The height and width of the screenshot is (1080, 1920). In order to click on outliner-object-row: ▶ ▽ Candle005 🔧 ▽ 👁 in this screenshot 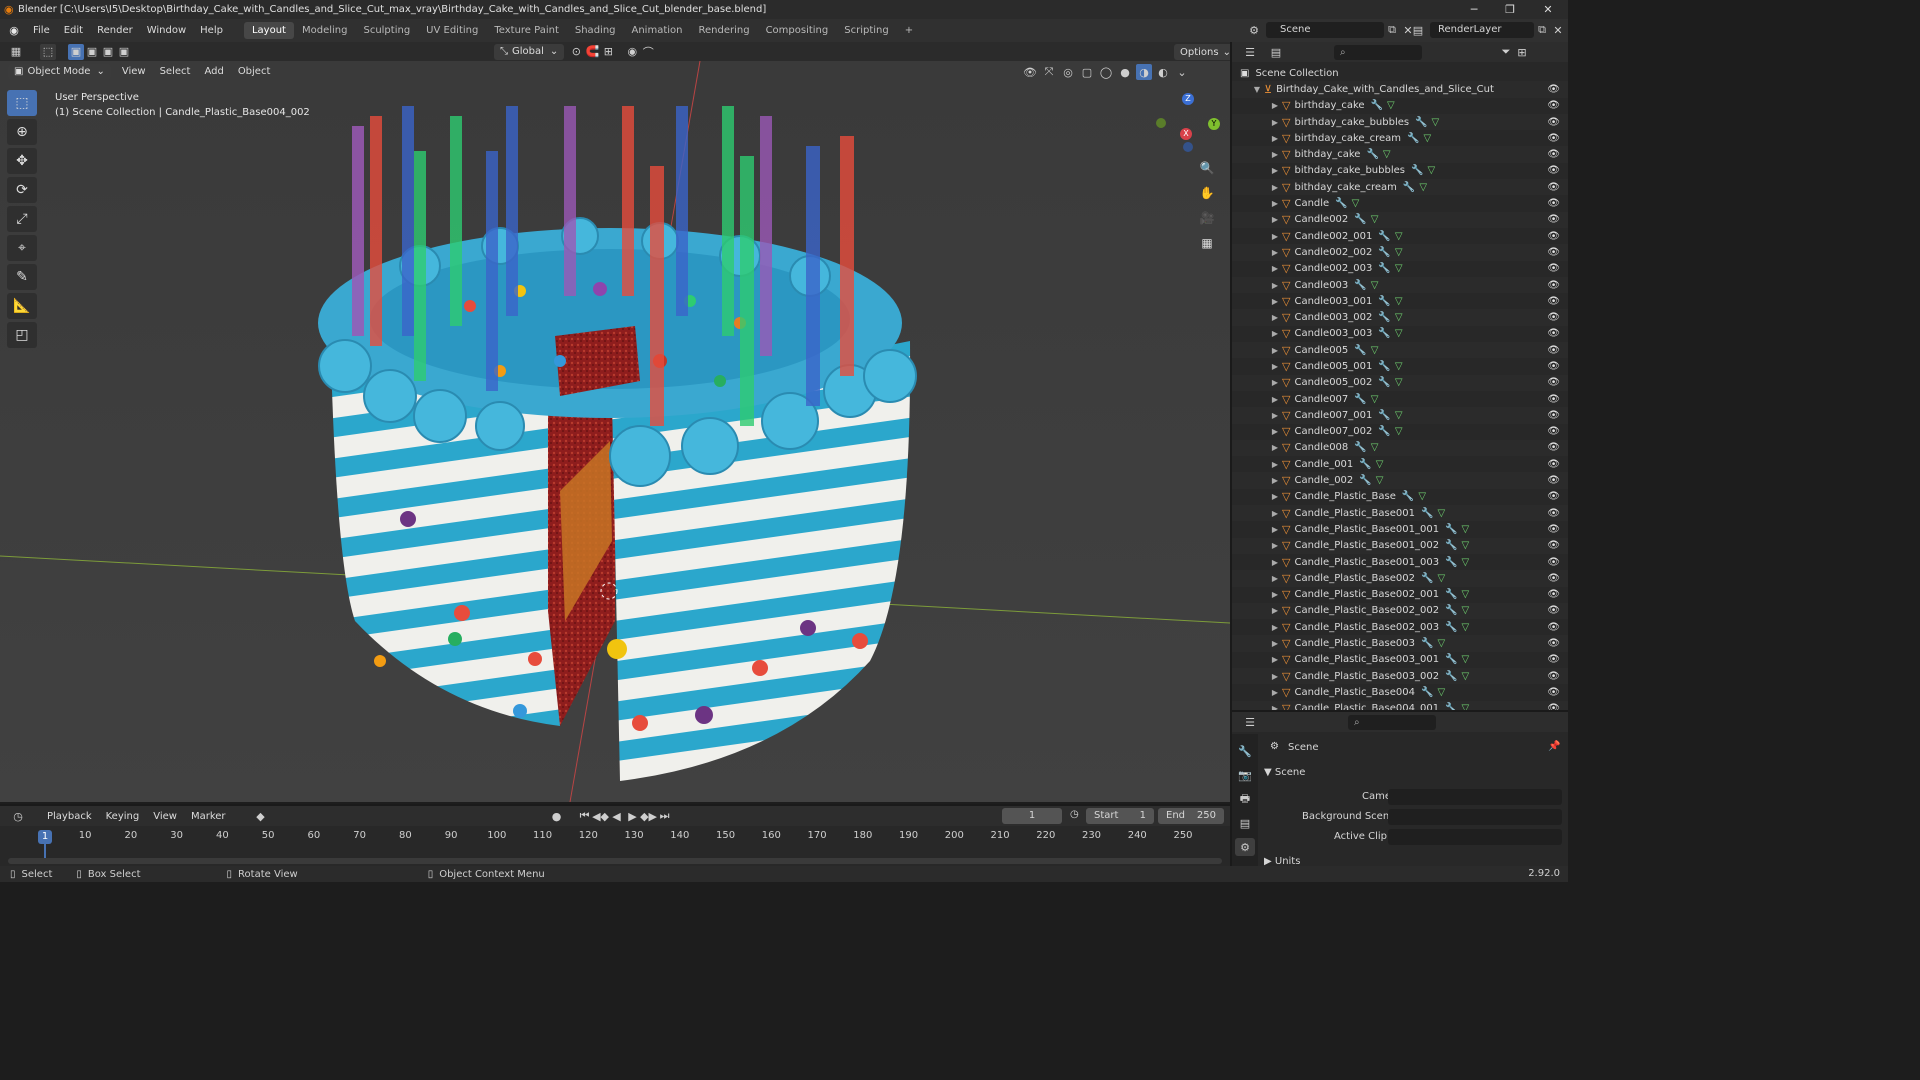, I will do `click(1400, 350)`.